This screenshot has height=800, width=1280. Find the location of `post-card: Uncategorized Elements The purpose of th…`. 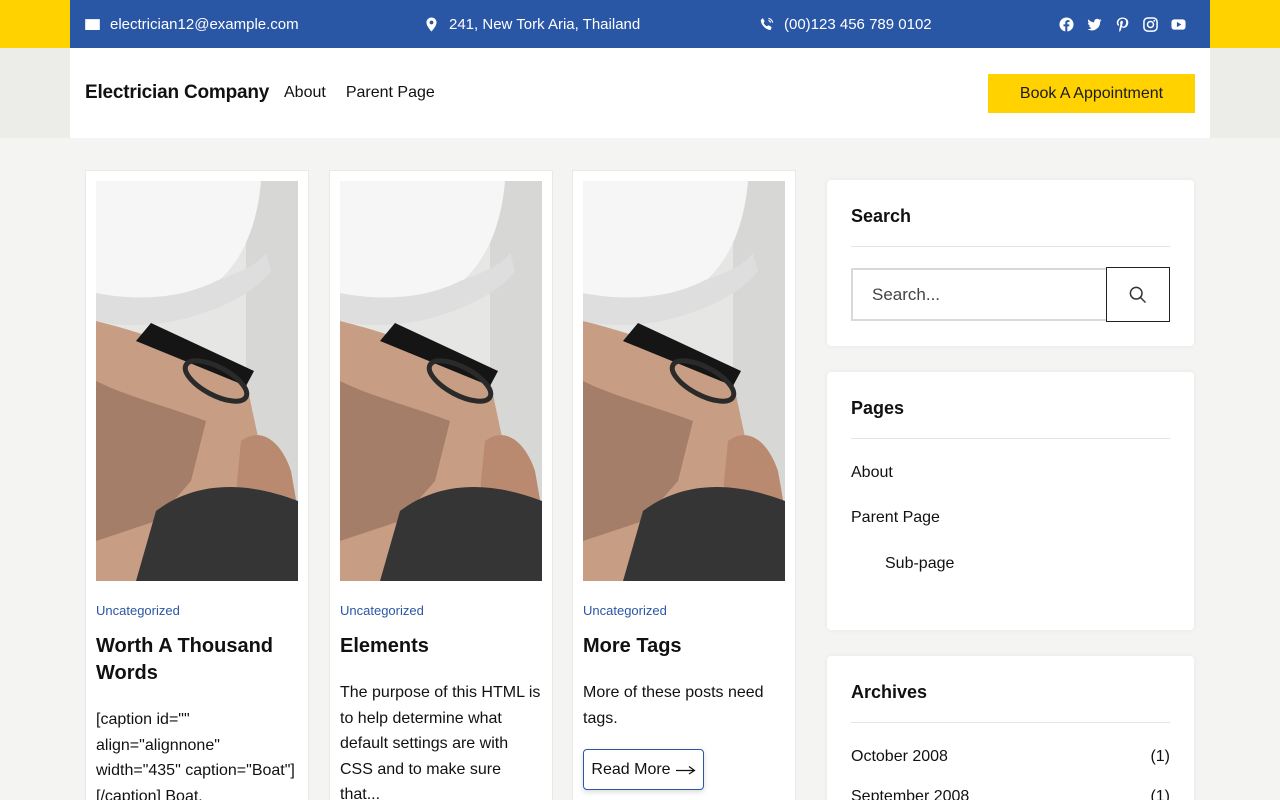

post-card: Uncategorized Elements The purpose of th… is located at coordinates (441, 485).